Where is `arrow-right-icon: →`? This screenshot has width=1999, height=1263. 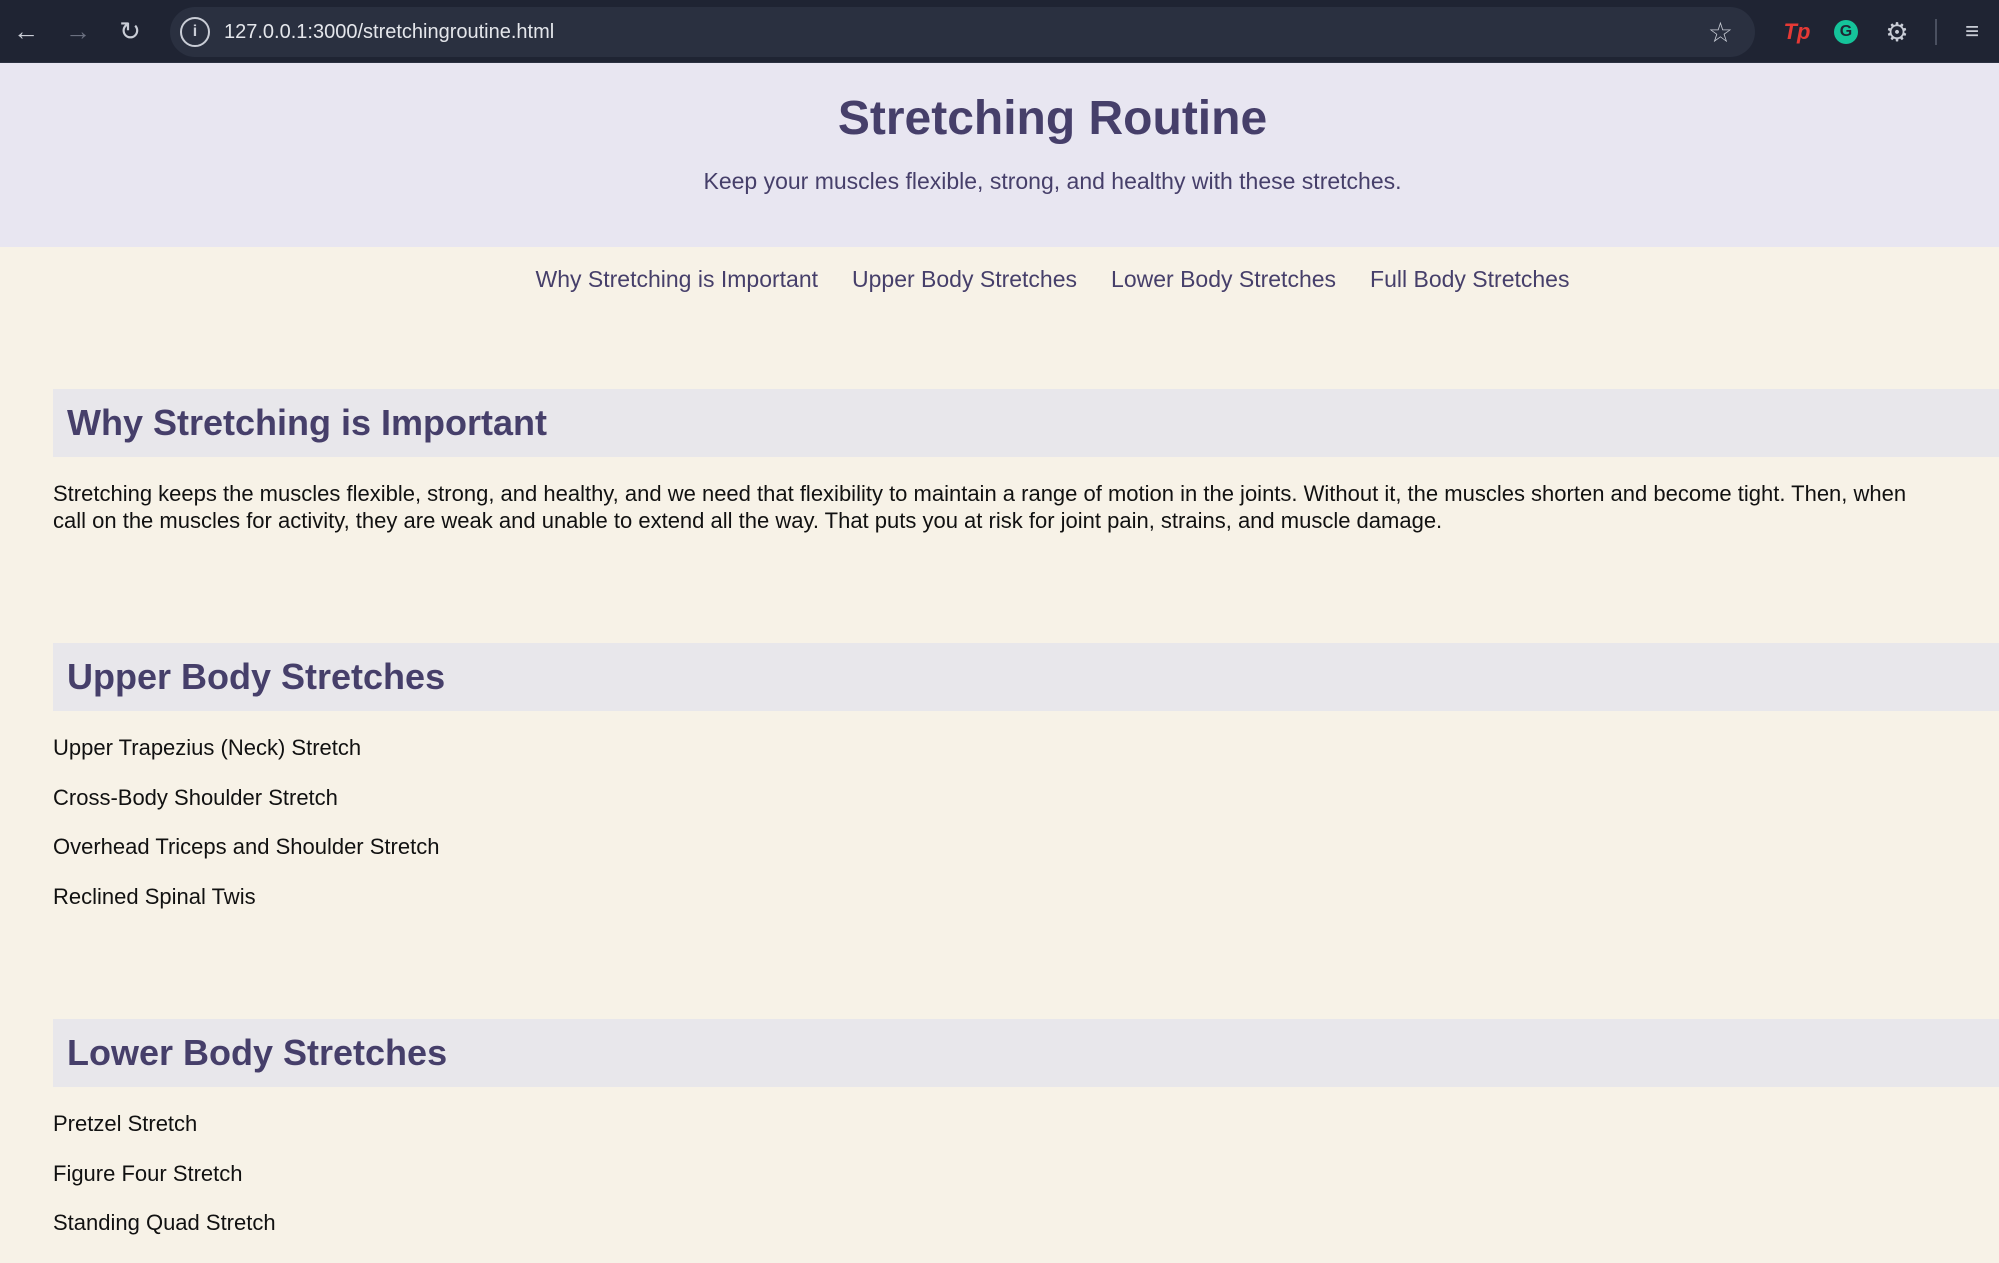
arrow-right-icon: → is located at coordinates (78, 30).